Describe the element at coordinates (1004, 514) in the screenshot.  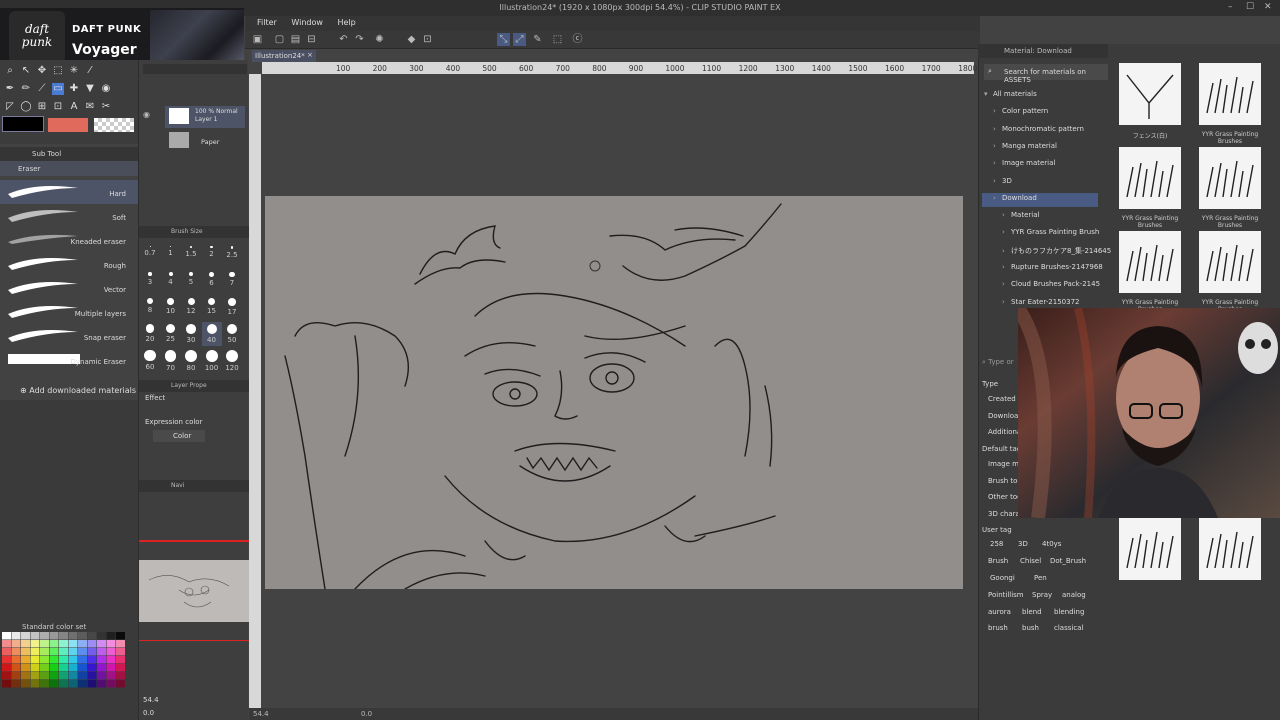
I see `default-tag: 3D chara` at that location.